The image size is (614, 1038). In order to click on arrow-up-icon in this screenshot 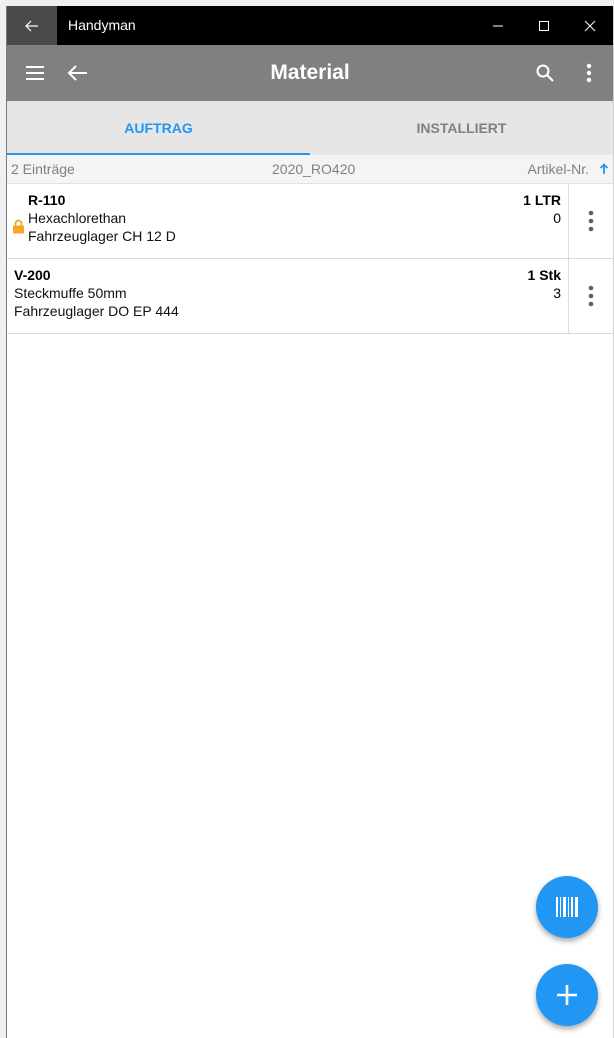, I will do `click(604, 168)`.